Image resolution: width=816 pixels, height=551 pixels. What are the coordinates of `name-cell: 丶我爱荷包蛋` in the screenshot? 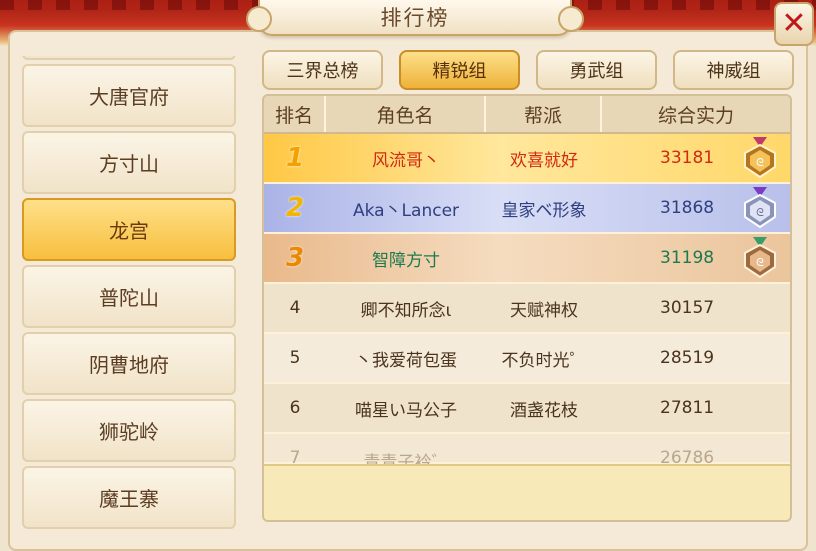 It's located at (406, 360).